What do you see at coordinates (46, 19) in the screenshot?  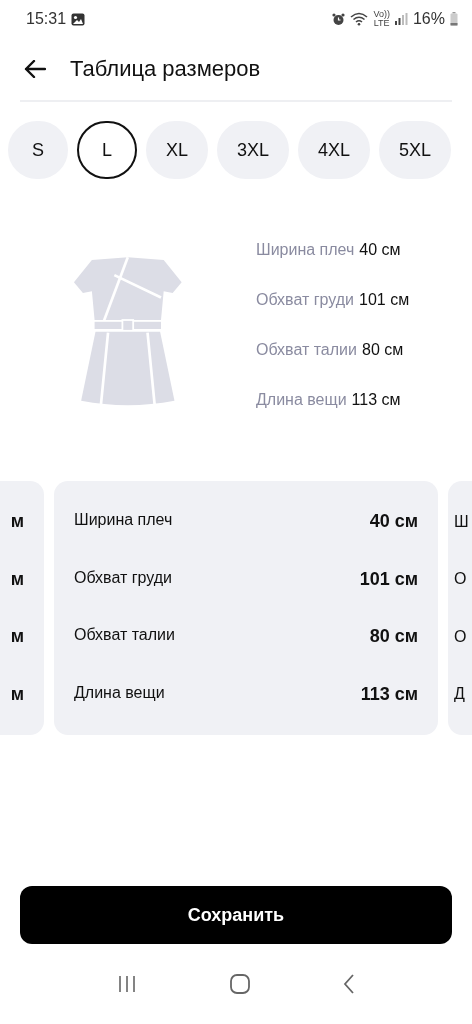 I see `clock-time: 15:31` at bounding box center [46, 19].